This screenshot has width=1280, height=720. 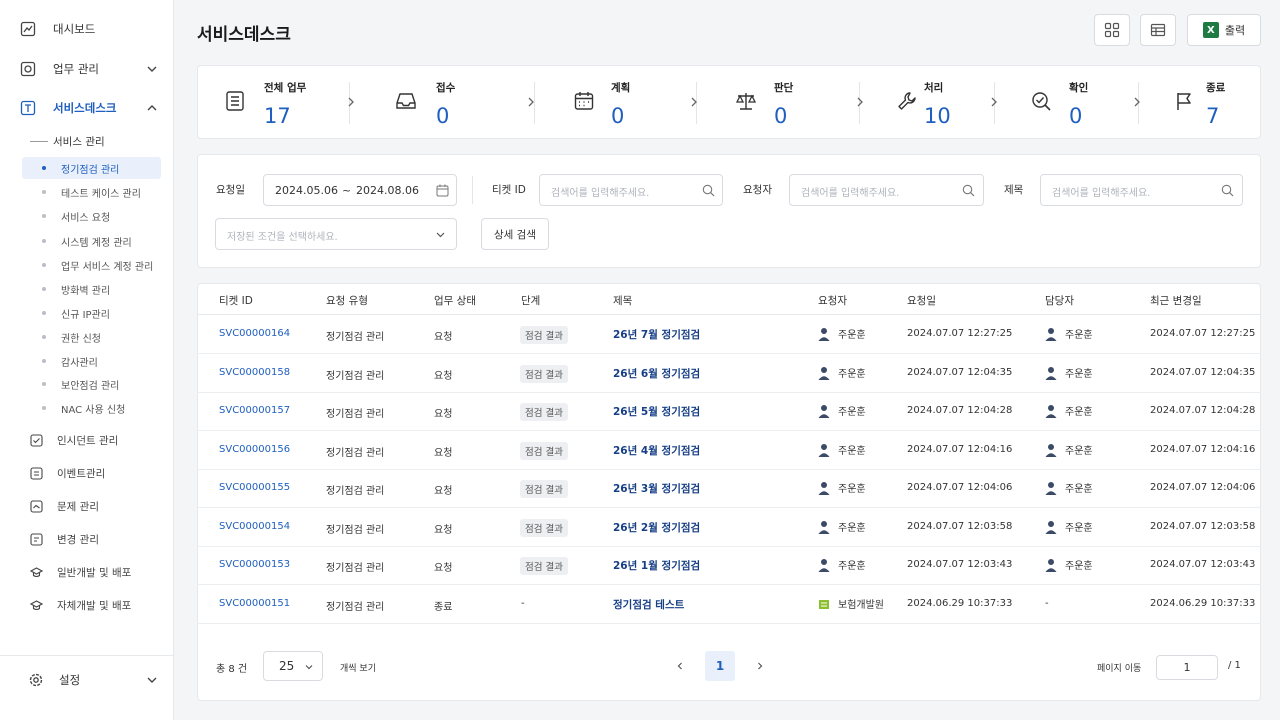 I want to click on stat-judgment: 판단 0, so click(x=793, y=102).